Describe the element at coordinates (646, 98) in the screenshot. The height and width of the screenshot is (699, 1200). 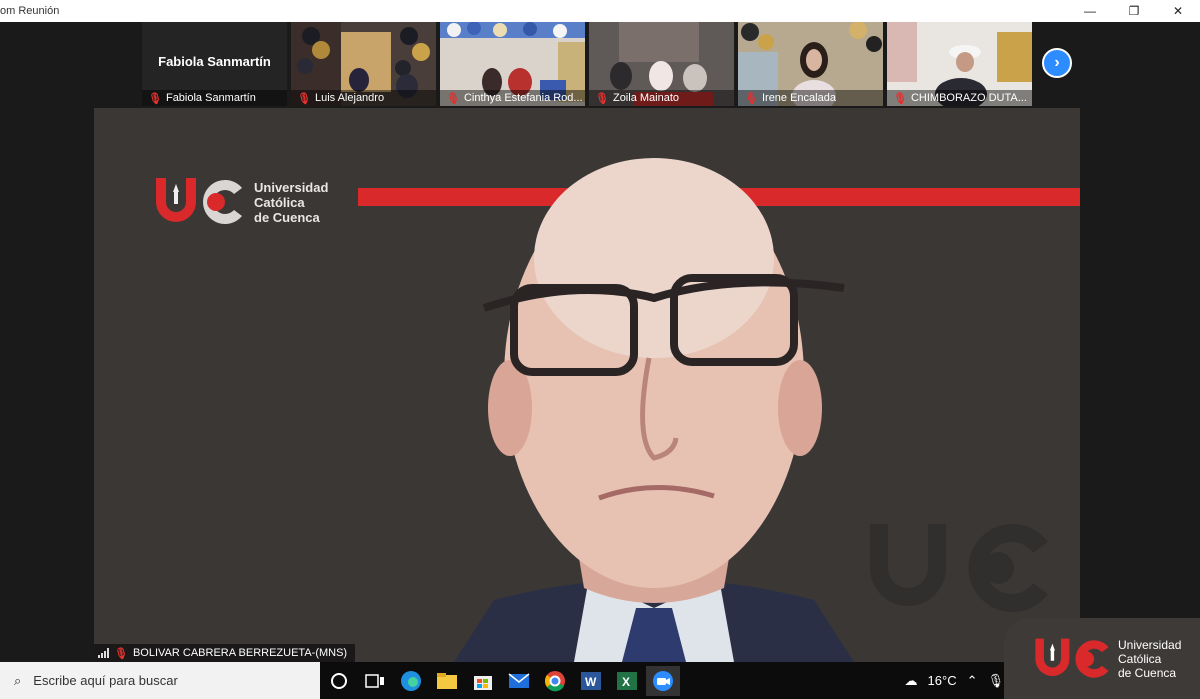
I see `participant-name: Zoila Mainato` at that location.